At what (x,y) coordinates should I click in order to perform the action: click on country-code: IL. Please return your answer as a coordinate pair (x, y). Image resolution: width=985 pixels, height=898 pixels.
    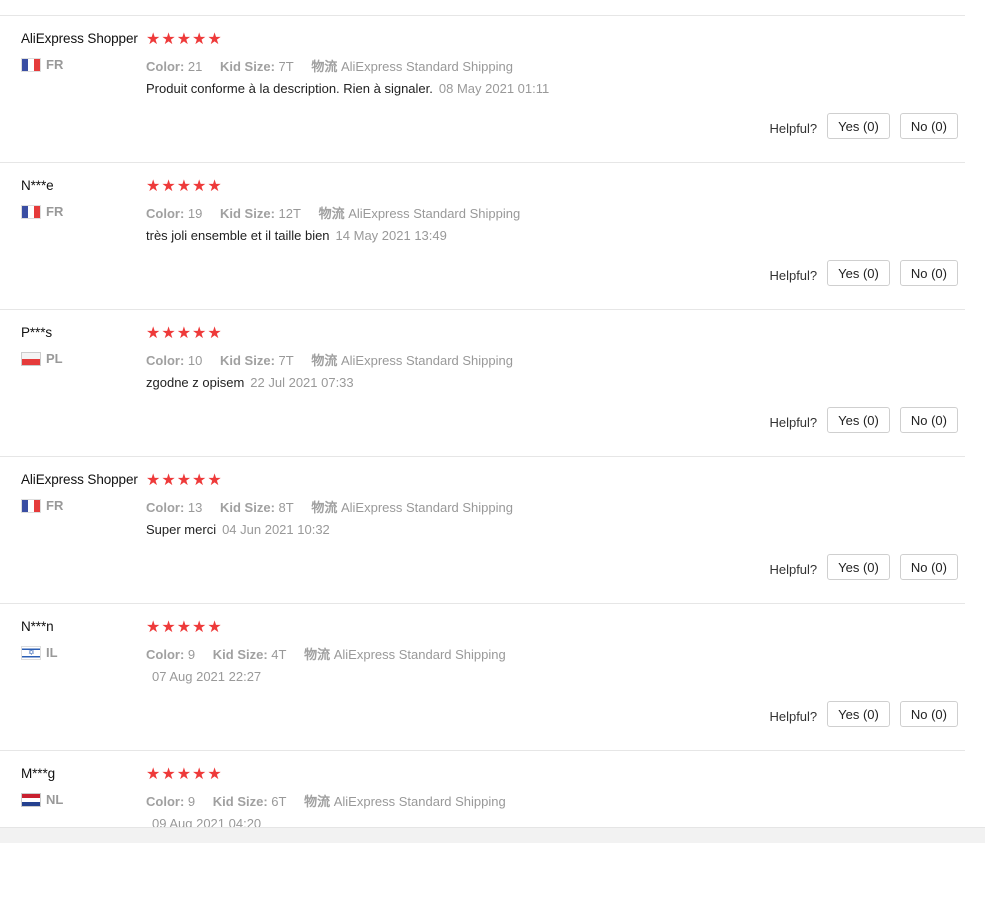
    Looking at the image, I should click on (52, 652).